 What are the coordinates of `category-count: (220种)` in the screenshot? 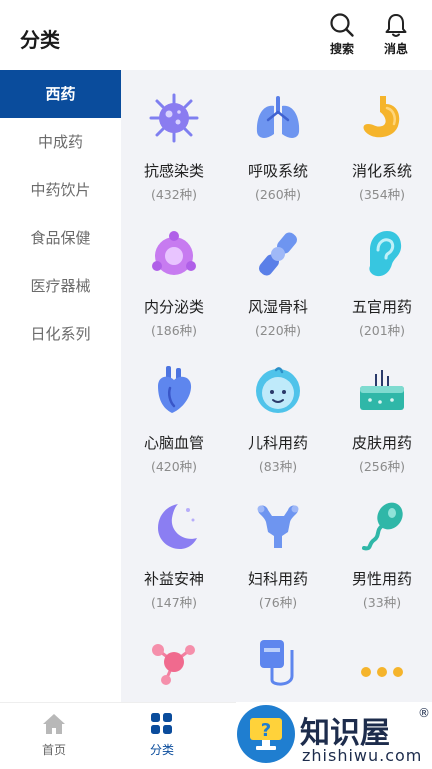 It's located at (278, 330).